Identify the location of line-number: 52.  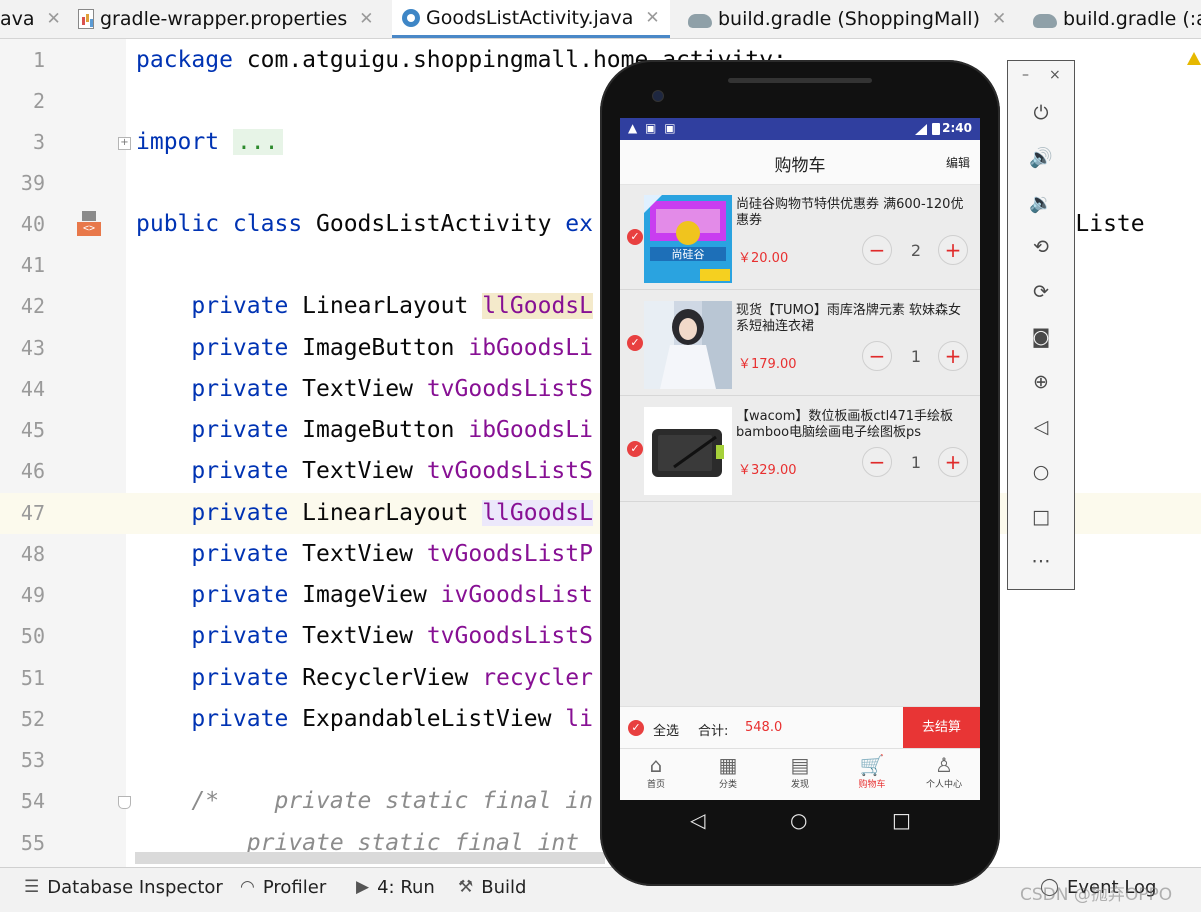
(32, 719).